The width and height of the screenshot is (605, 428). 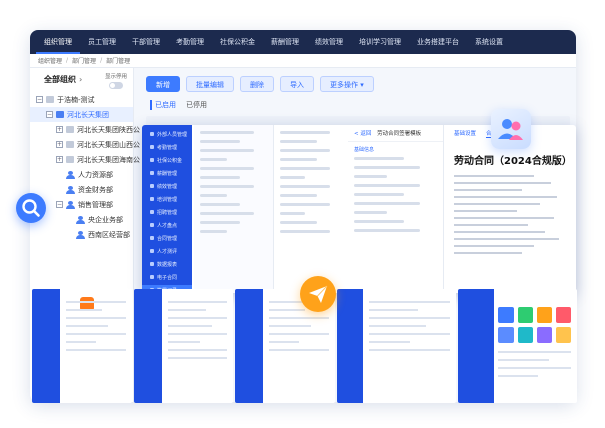 What do you see at coordinates (163, 105) in the screenshot?
I see `status-tab: 已启用` at bounding box center [163, 105].